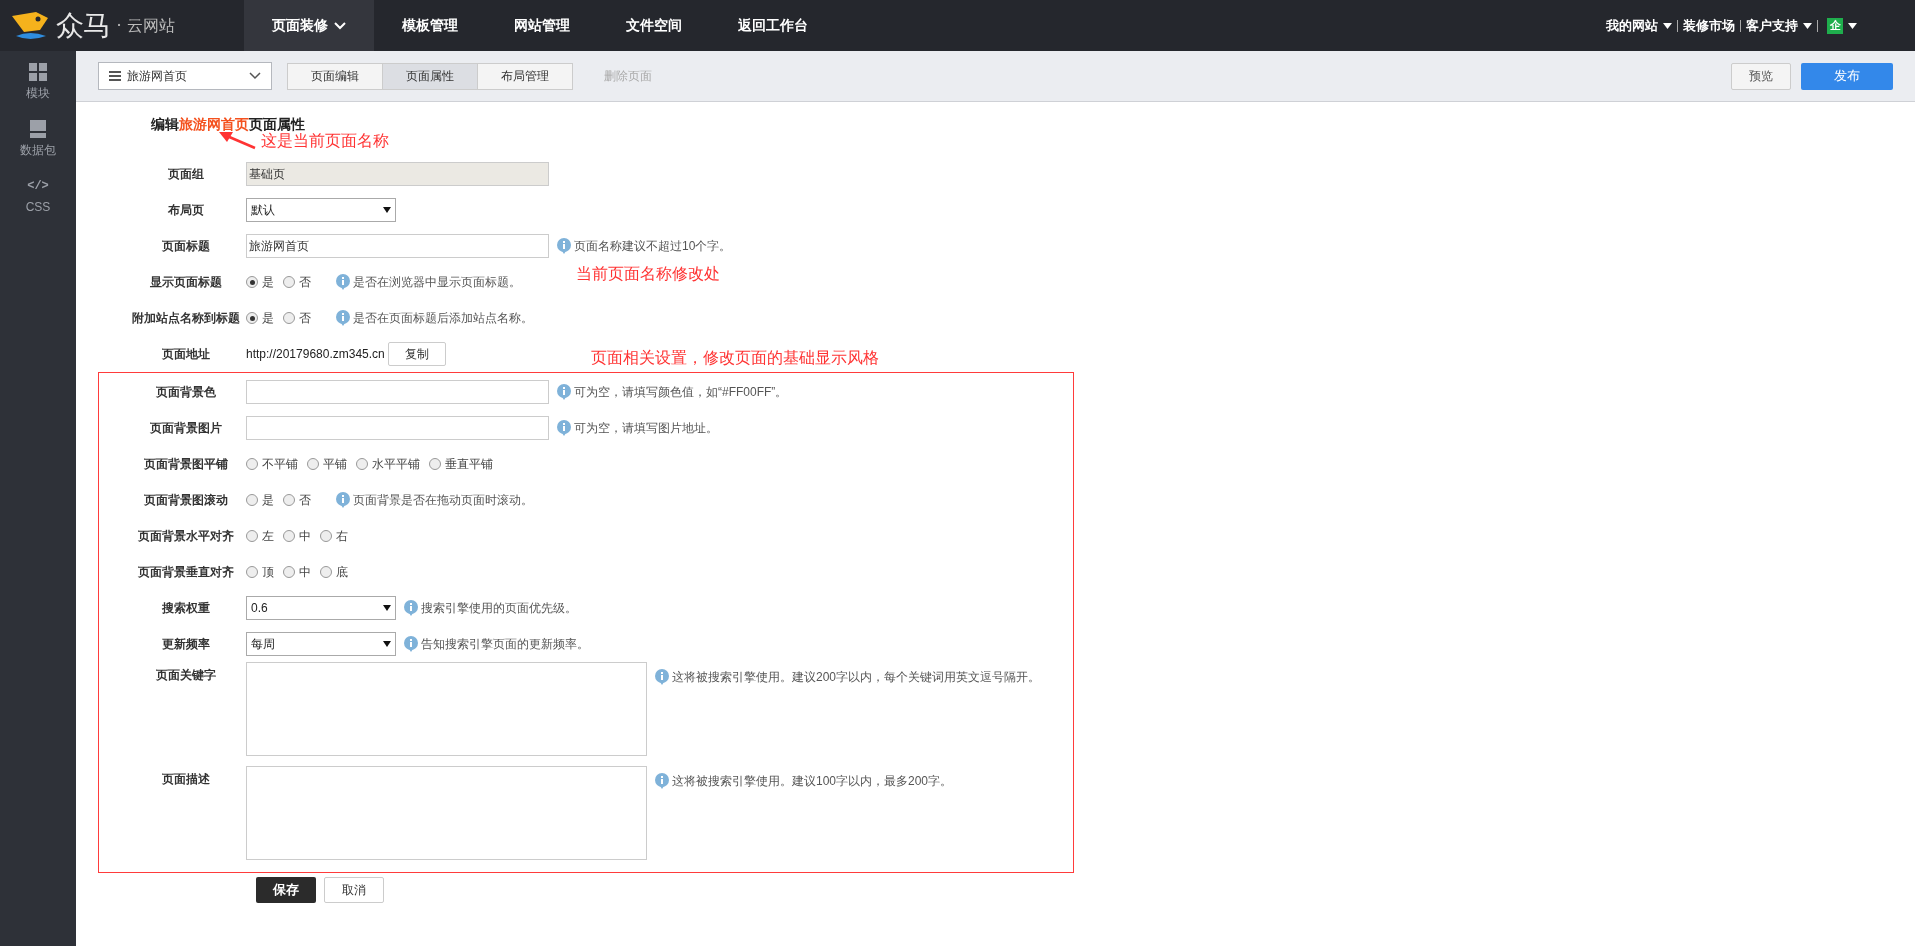 The width and height of the screenshot is (1915, 946). Describe the element at coordinates (260, 536) in the screenshot. I see `radio-option: 左` at that location.